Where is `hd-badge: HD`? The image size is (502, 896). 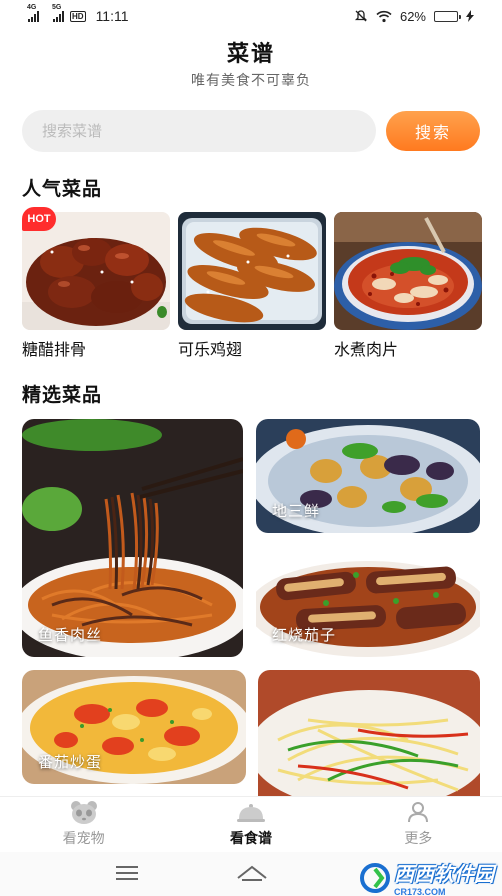
hd-badge: HD is located at coordinates (78, 16).